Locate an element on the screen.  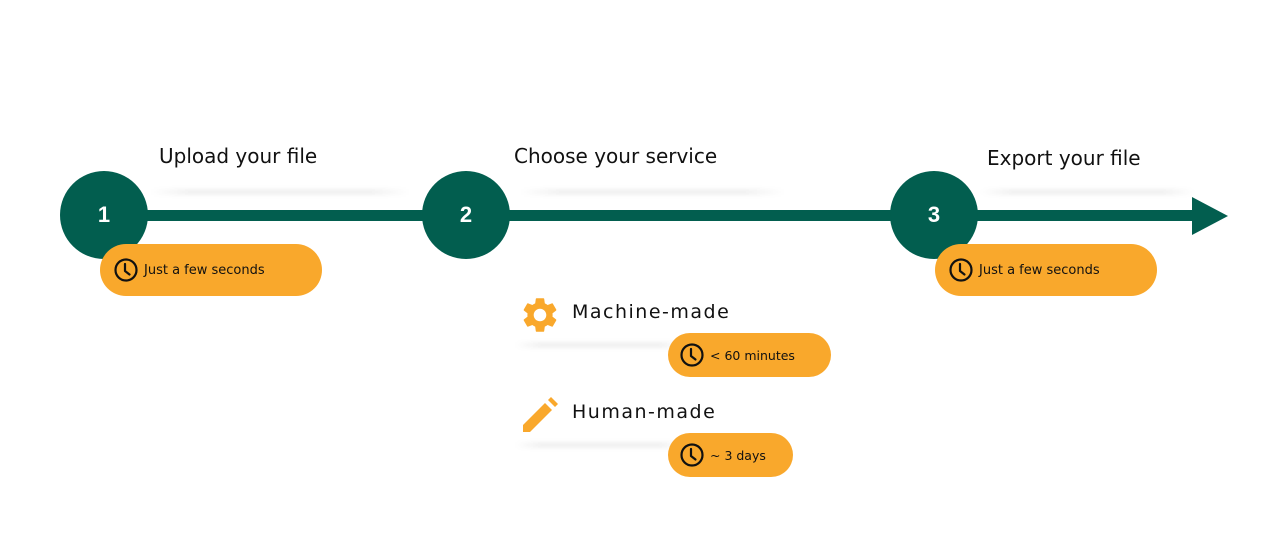
step-2-number: 2 is located at coordinates (466, 214).